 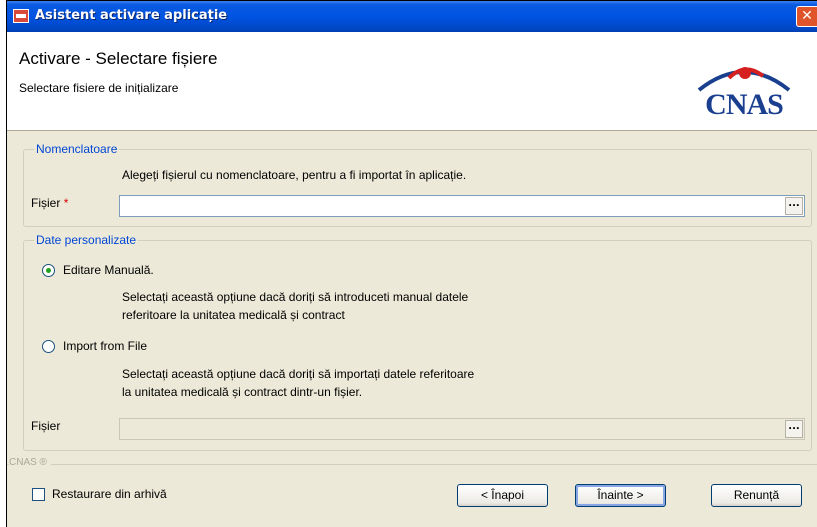 I want to click on cnas-logo: CNAS, so click(x=744, y=90).